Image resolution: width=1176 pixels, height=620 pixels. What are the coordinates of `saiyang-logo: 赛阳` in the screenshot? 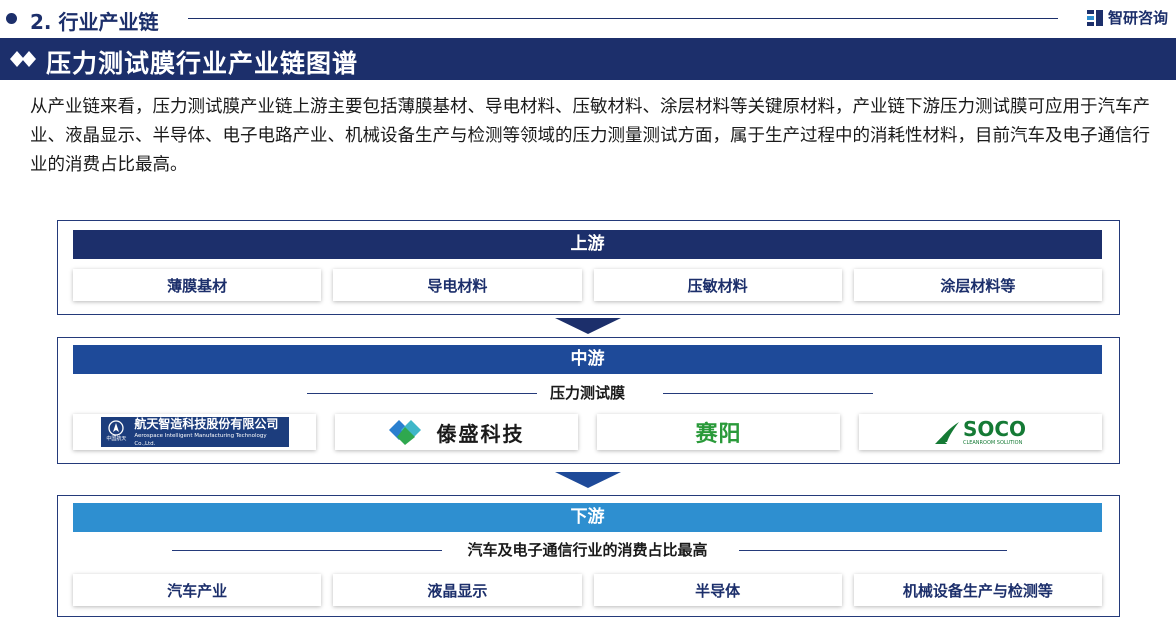 It's located at (718, 434).